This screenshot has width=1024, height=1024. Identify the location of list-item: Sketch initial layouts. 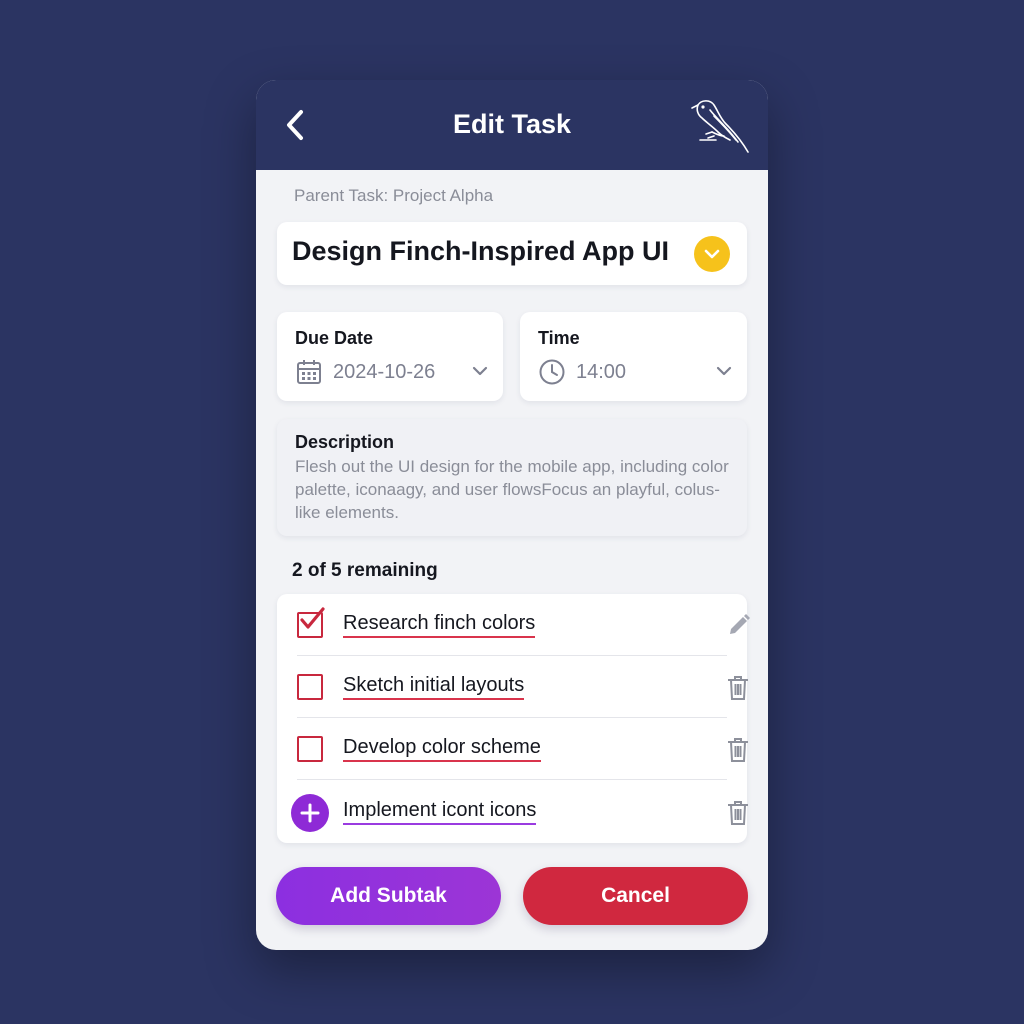
(512, 687).